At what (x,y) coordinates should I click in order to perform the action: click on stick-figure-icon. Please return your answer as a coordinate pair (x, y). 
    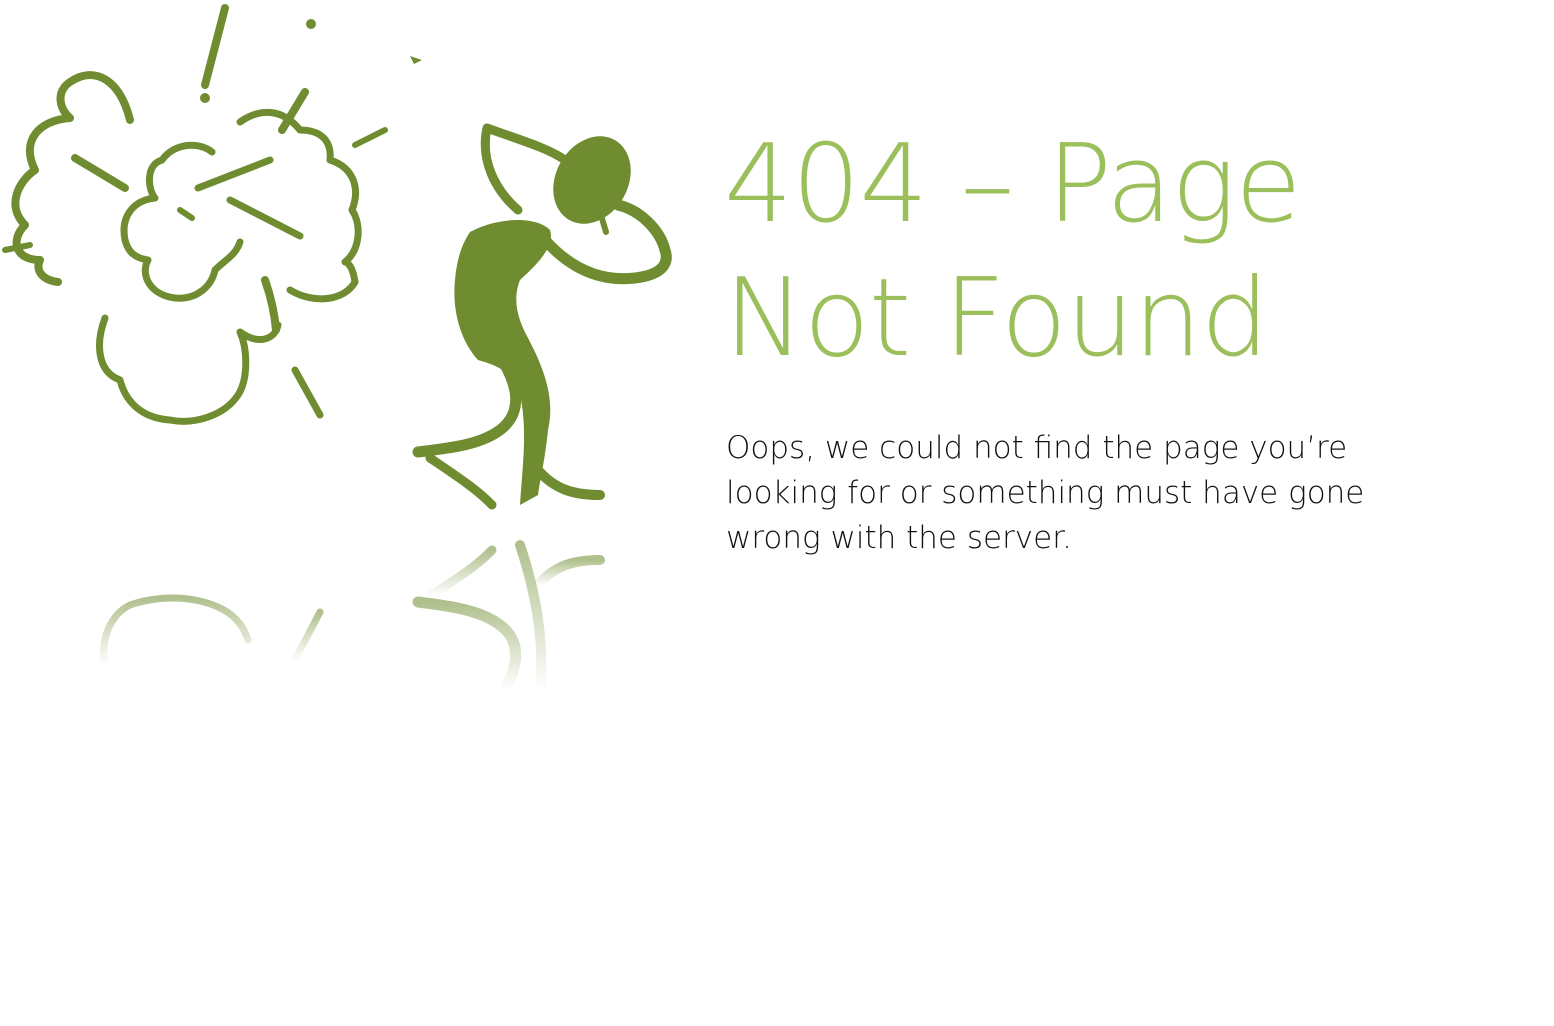
    Looking at the image, I should click on (542, 316).